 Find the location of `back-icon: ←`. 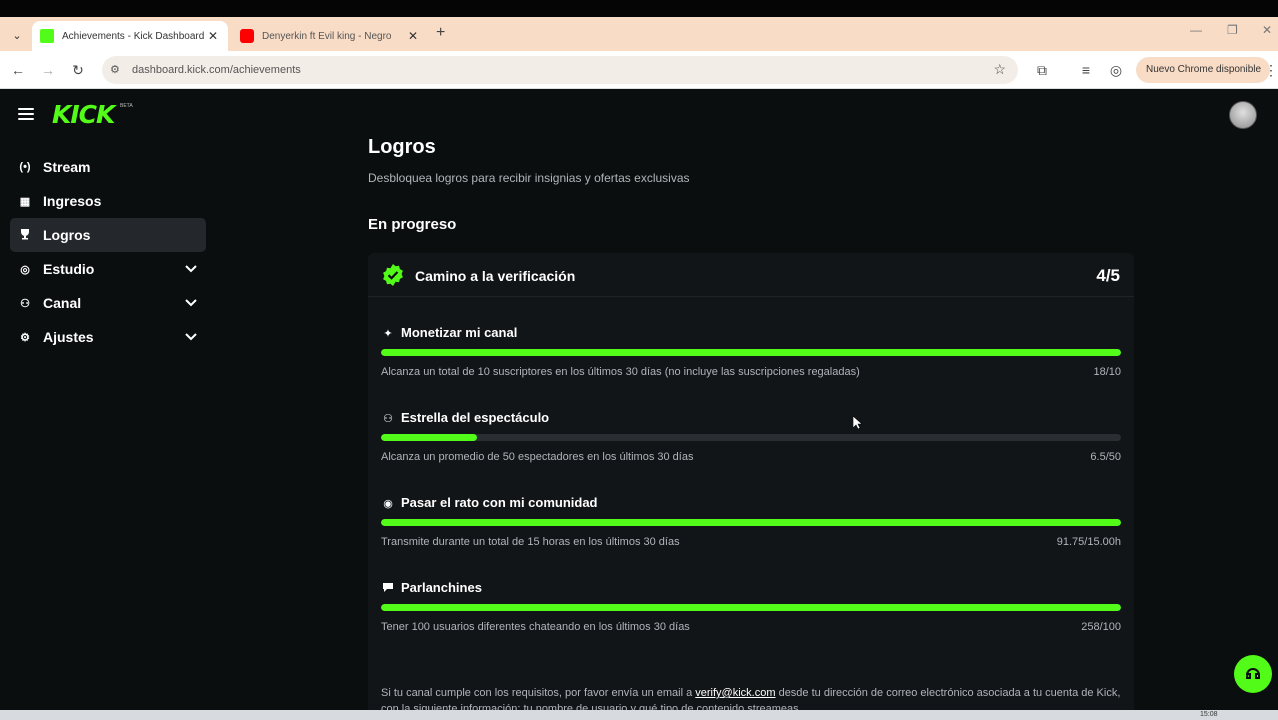

back-icon: ← is located at coordinates (18, 70).